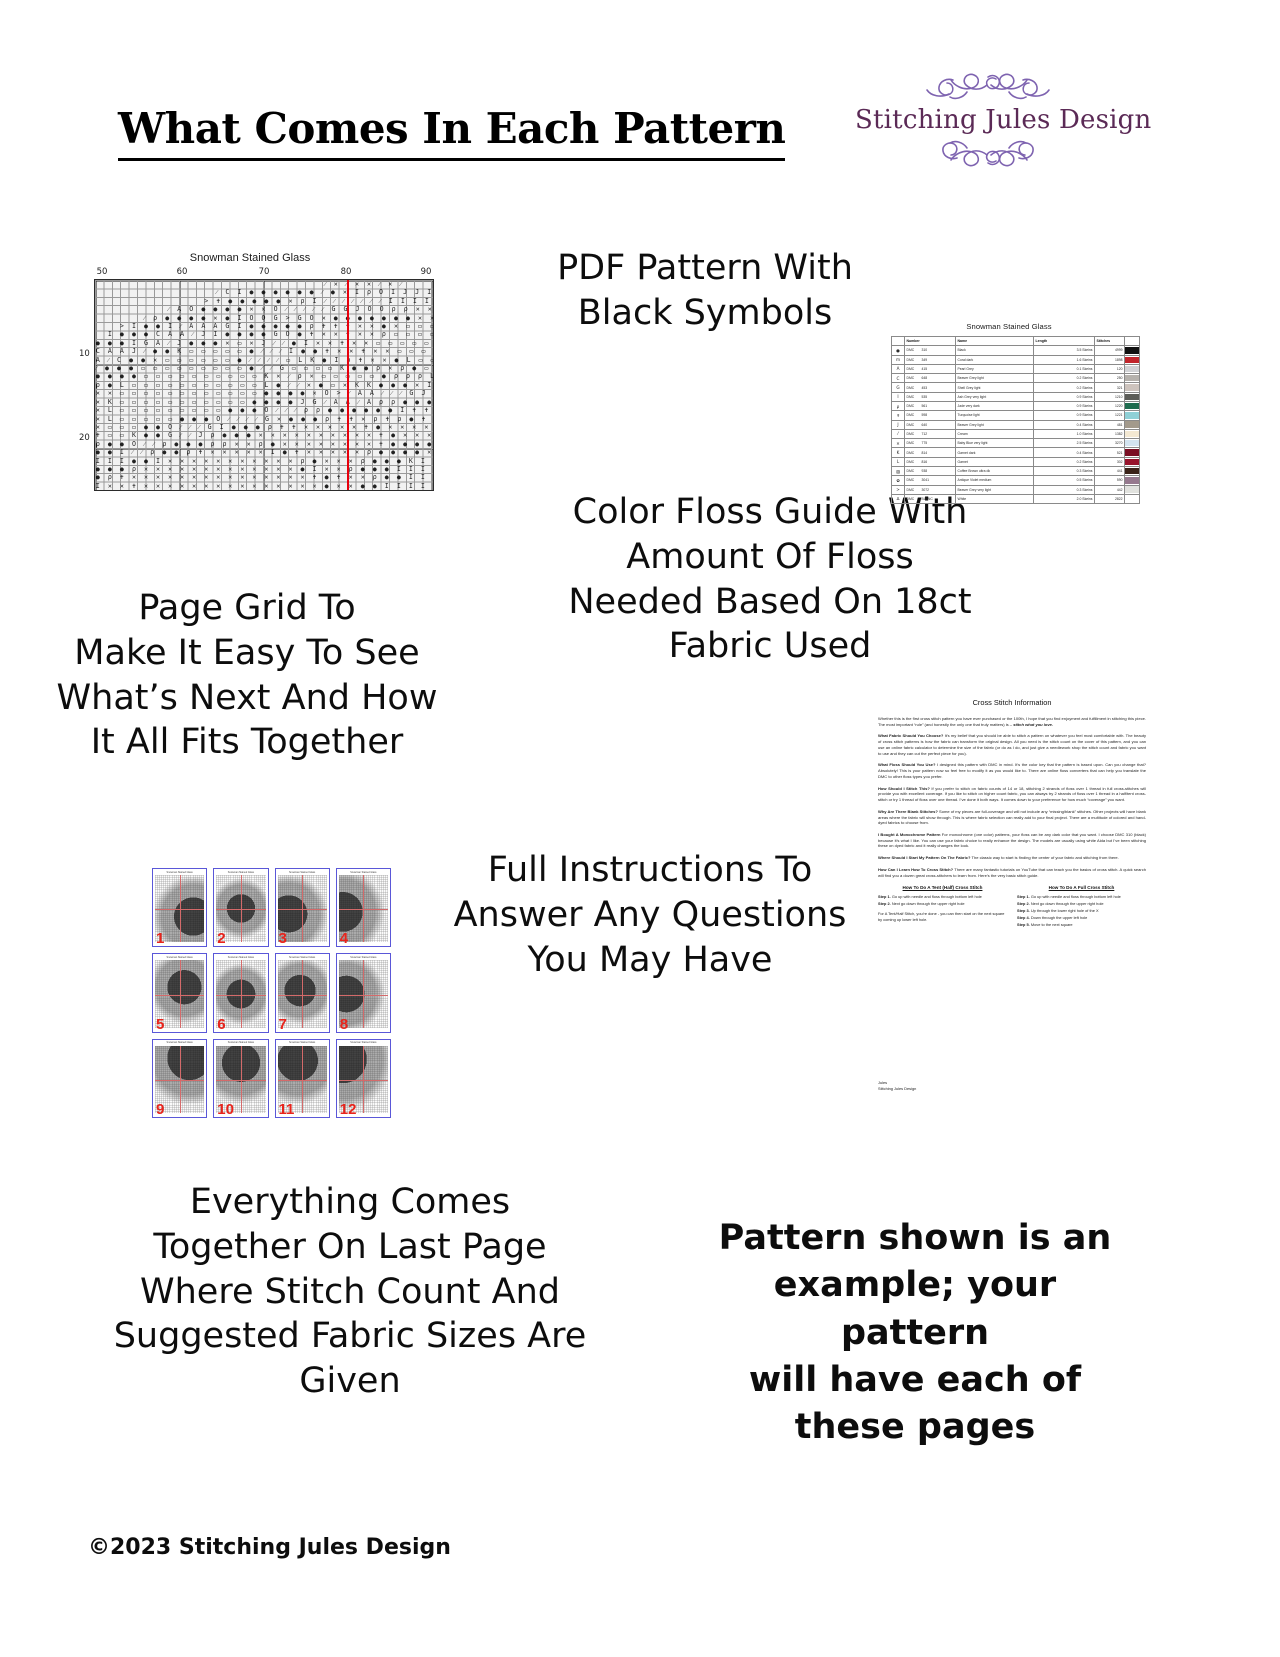 This screenshot has height=1657, width=1280. Describe the element at coordinates (930, 406) in the screenshot. I see `cell-number: DMC 561` at that location.